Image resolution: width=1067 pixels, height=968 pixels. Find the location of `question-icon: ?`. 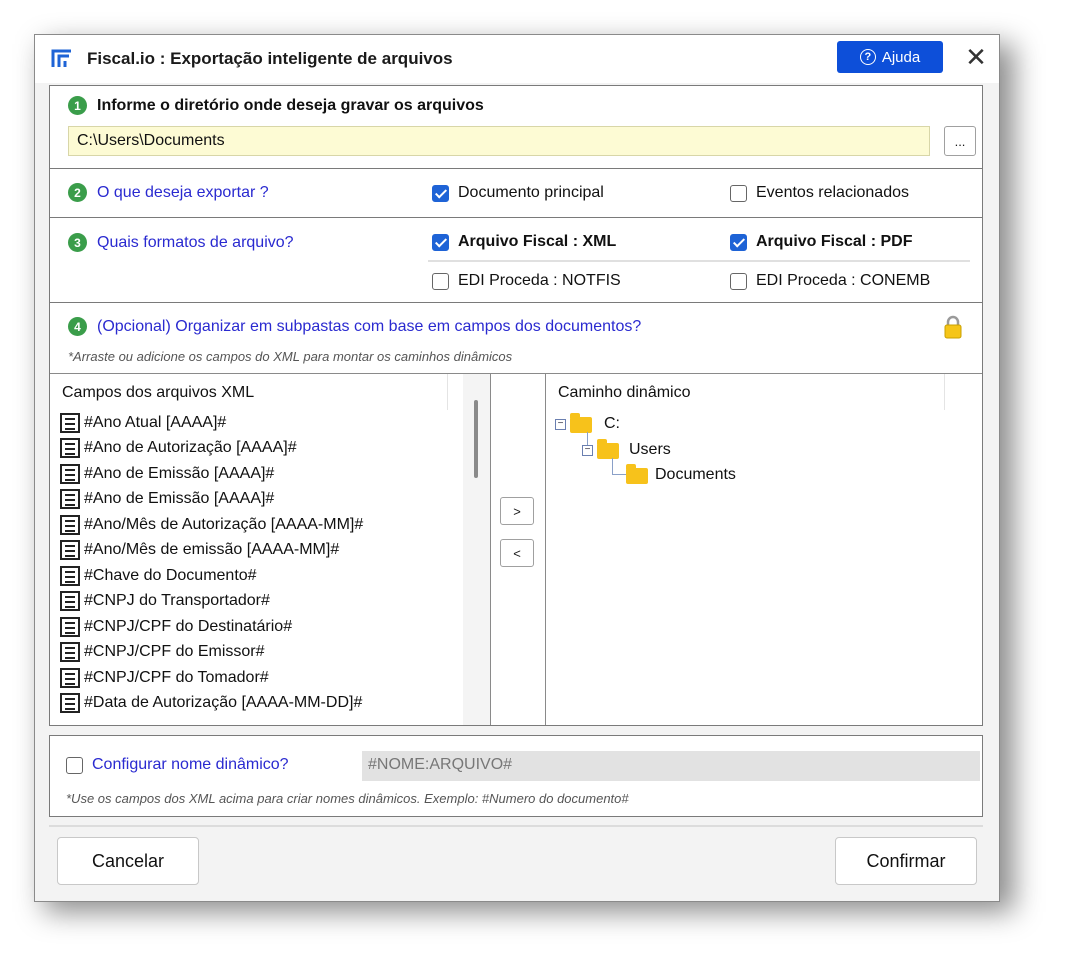

question-icon: ? is located at coordinates (867, 57).